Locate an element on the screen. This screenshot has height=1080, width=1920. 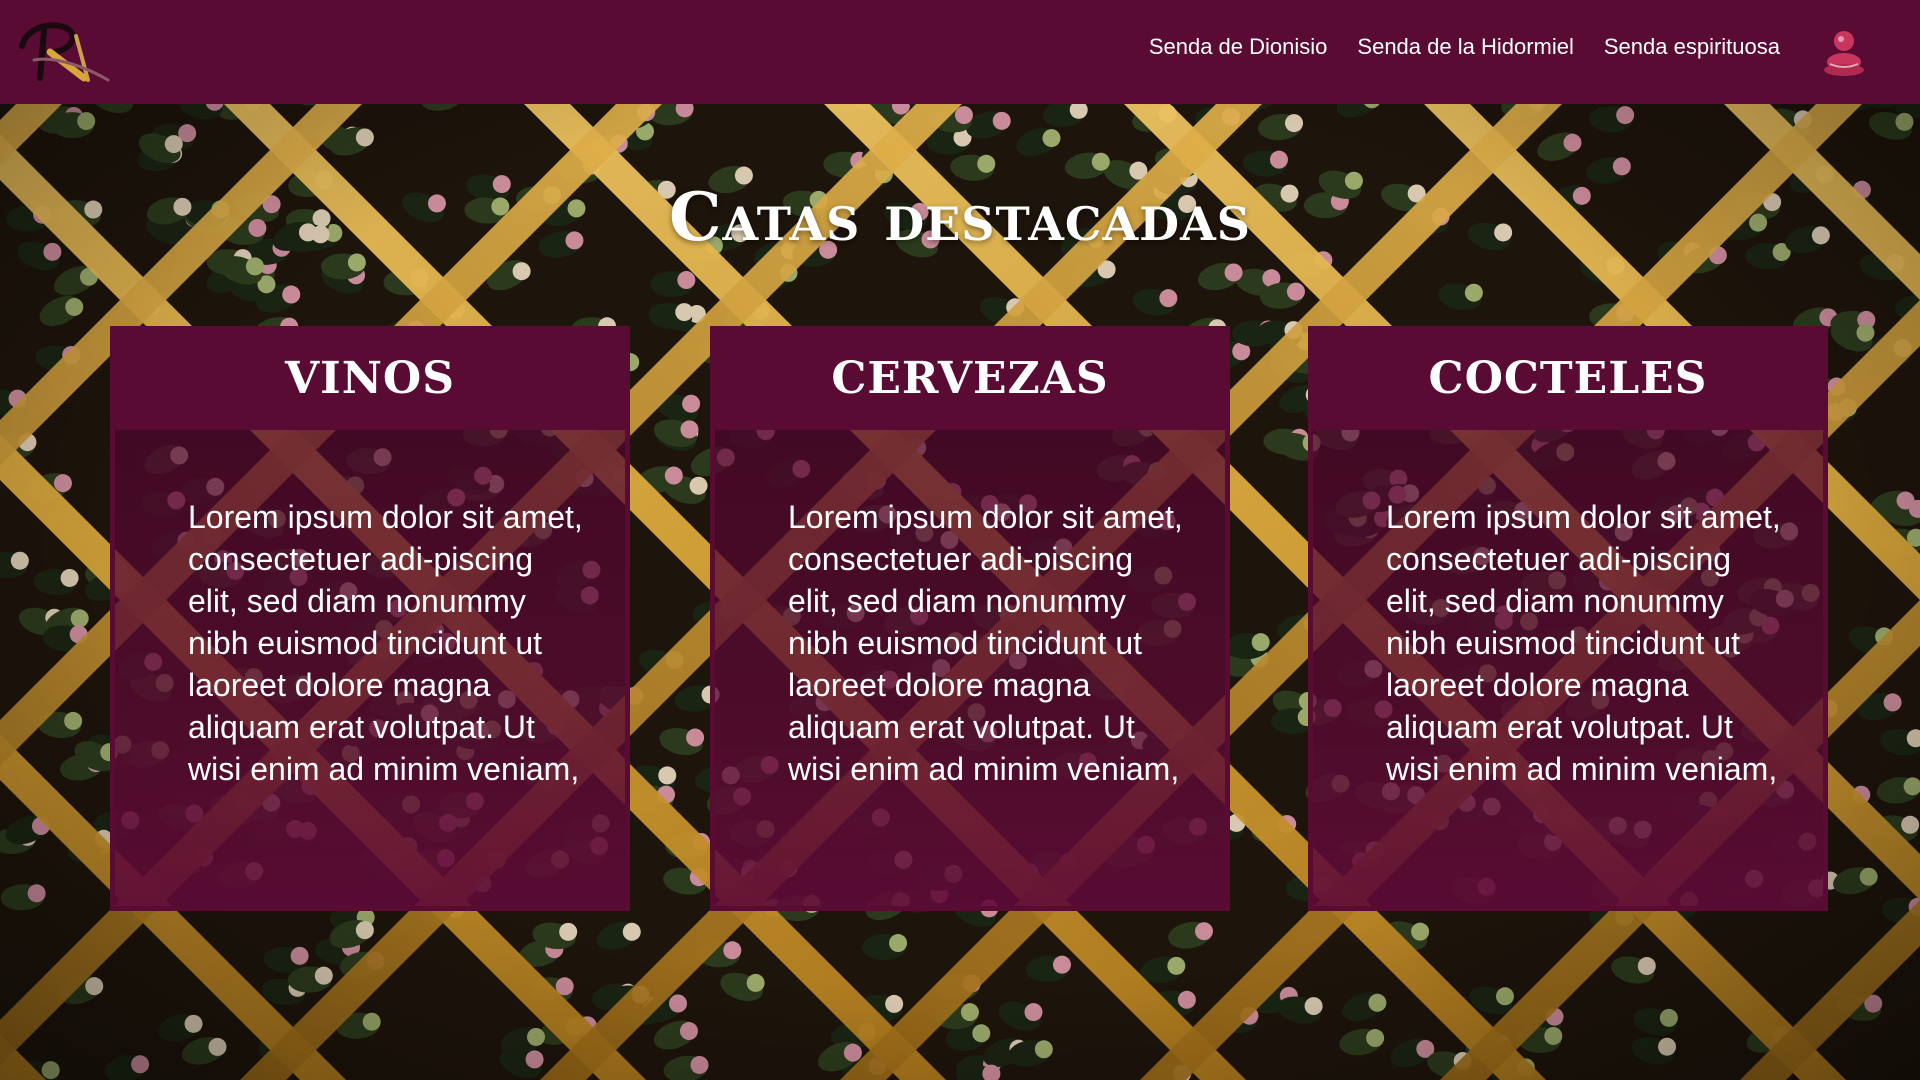
card-header: VINOS is located at coordinates (370, 378).